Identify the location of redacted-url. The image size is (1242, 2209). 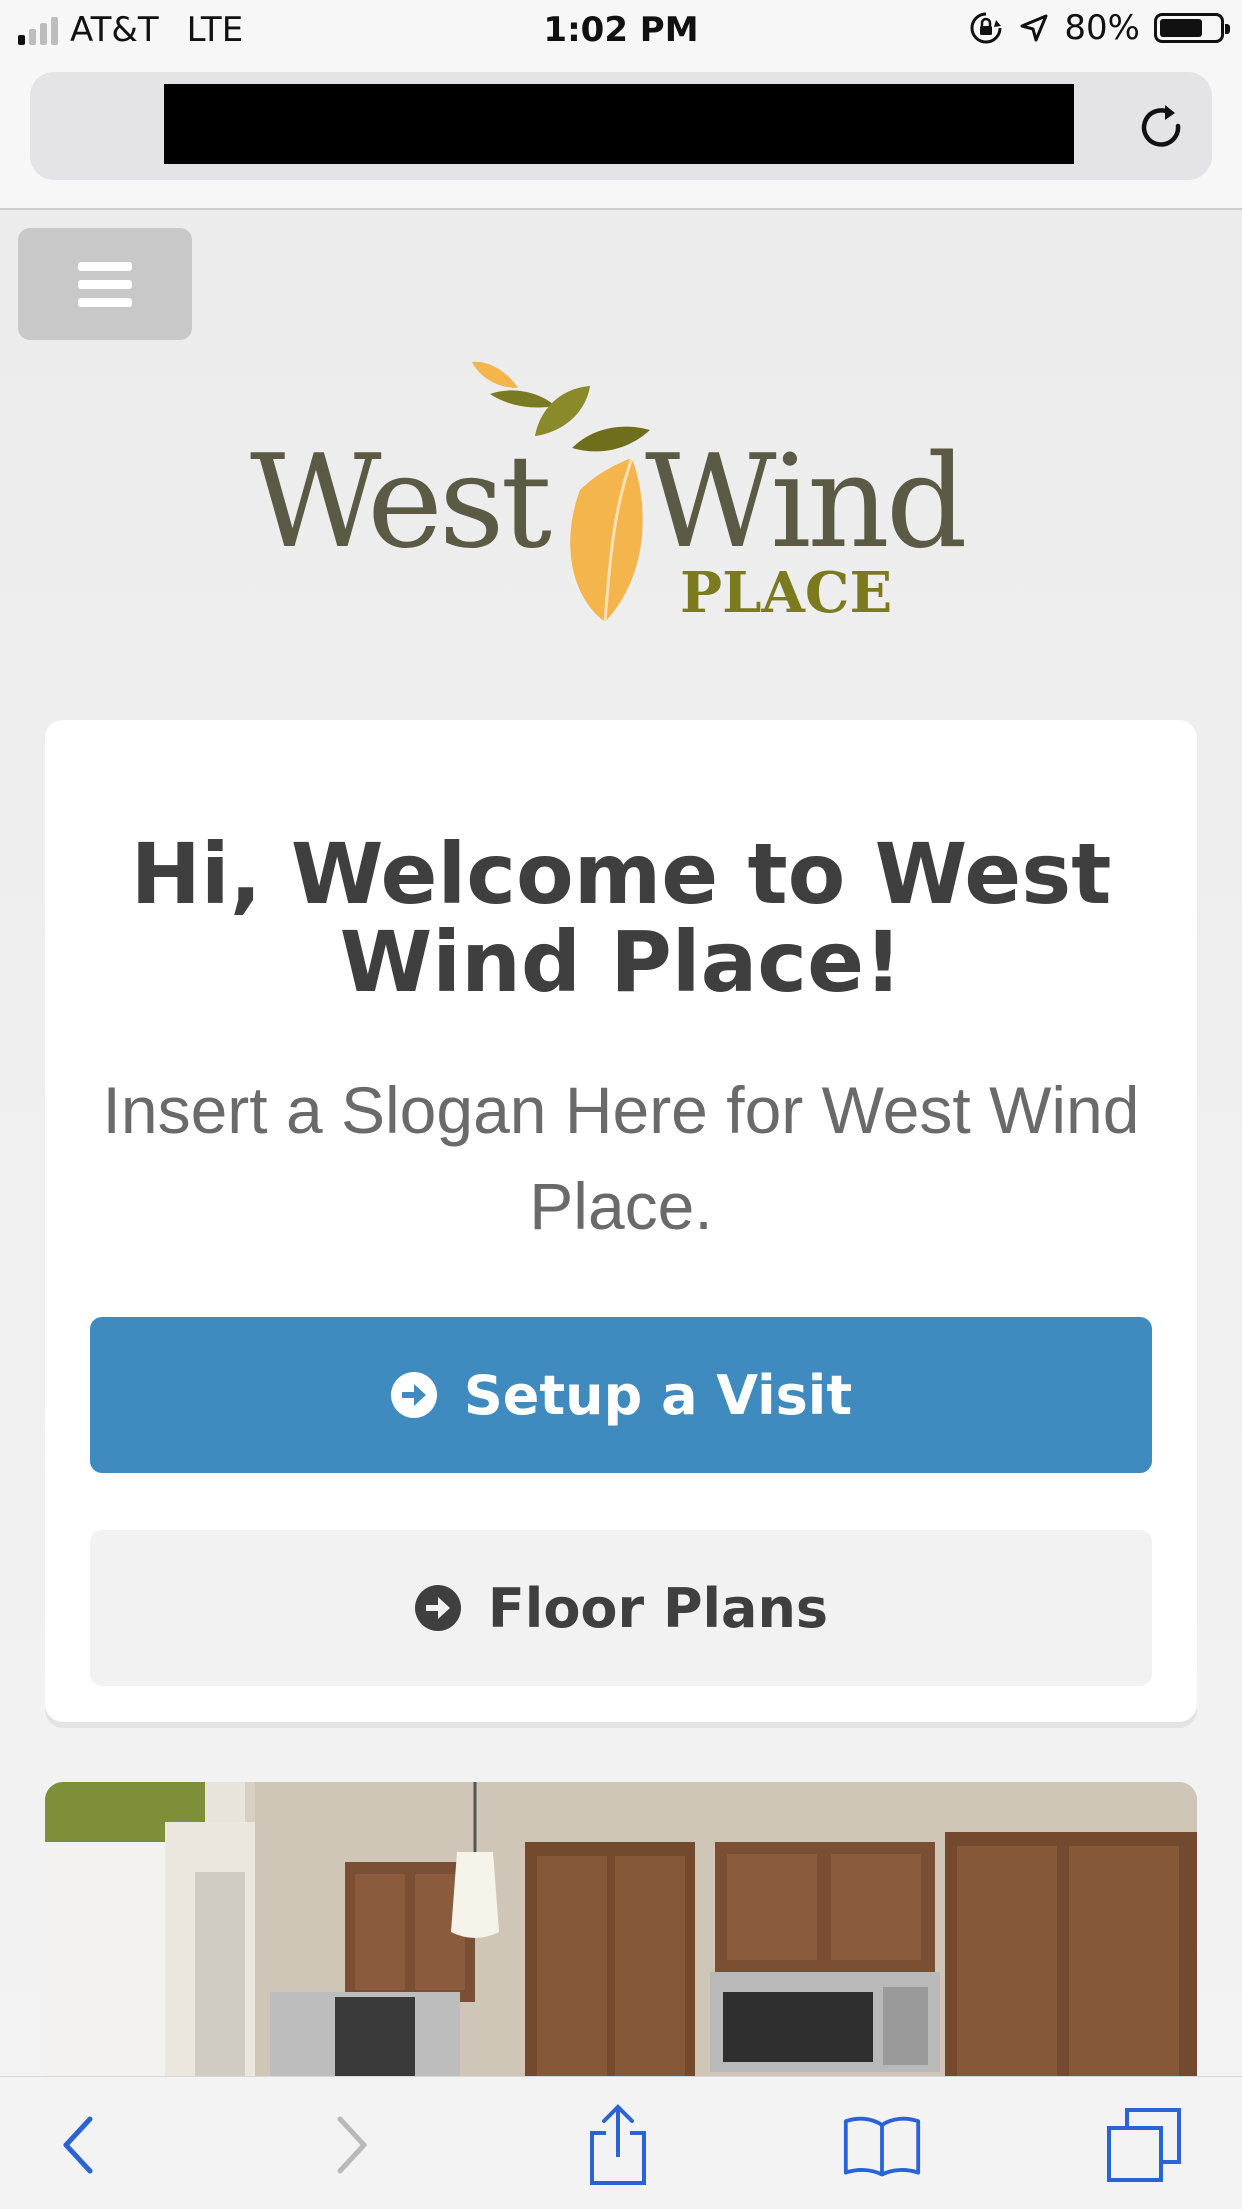
(619, 124).